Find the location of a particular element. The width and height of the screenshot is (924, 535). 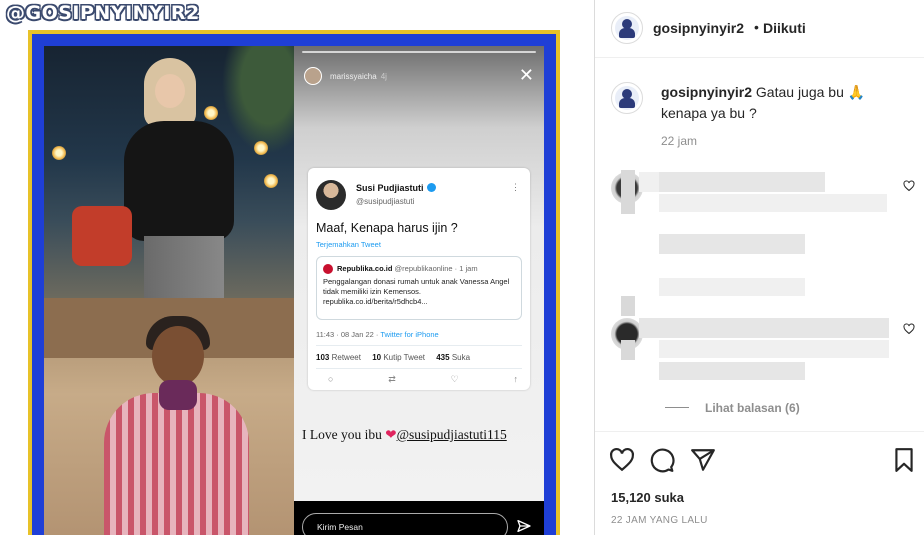

story-progress-bar is located at coordinates (419, 52).